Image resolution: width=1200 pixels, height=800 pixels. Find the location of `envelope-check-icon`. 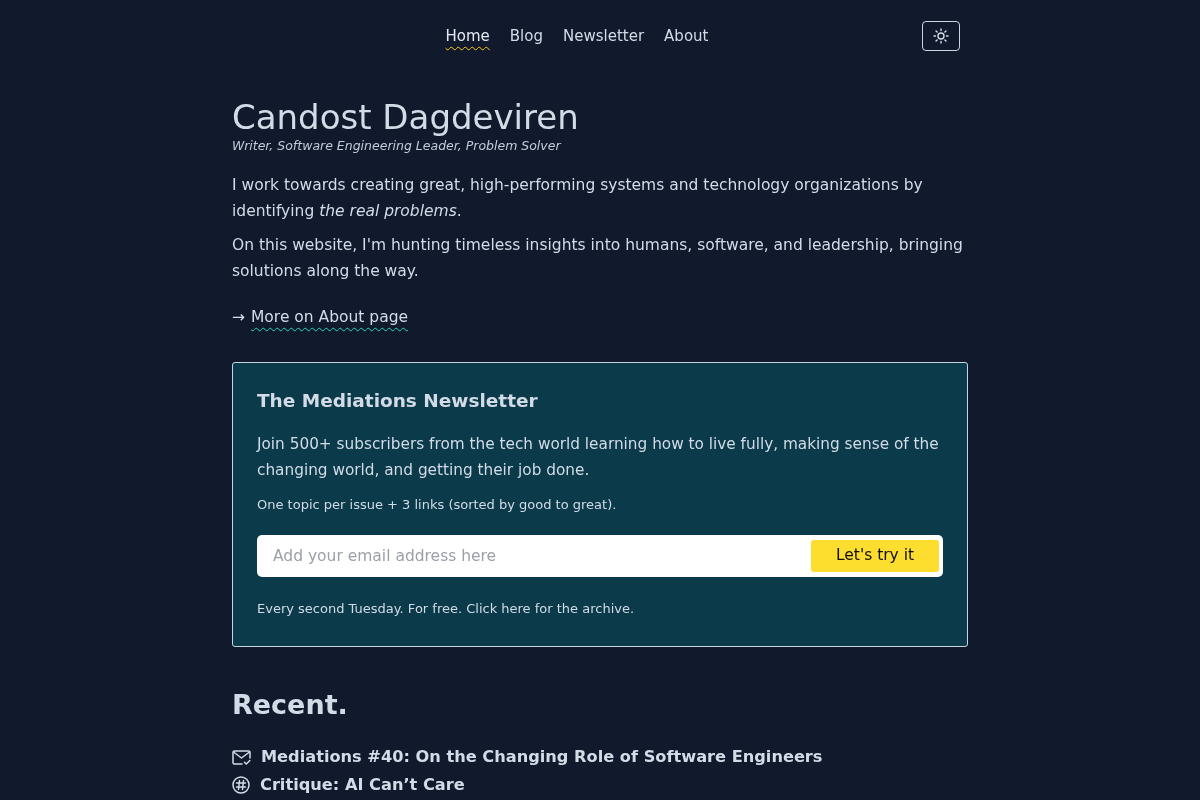

envelope-check-icon is located at coordinates (241, 757).